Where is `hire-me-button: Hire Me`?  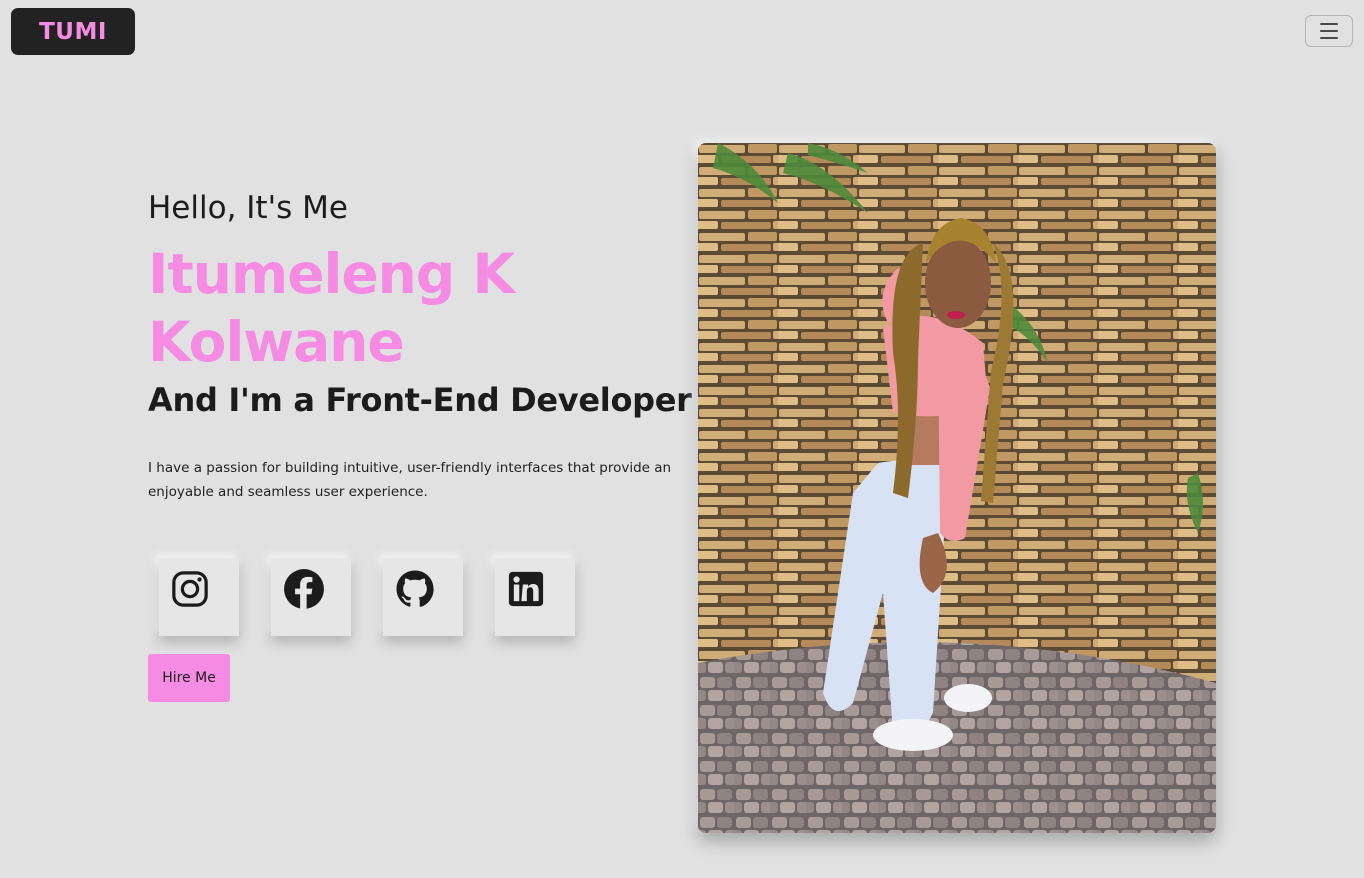 hire-me-button: Hire Me is located at coordinates (189, 678).